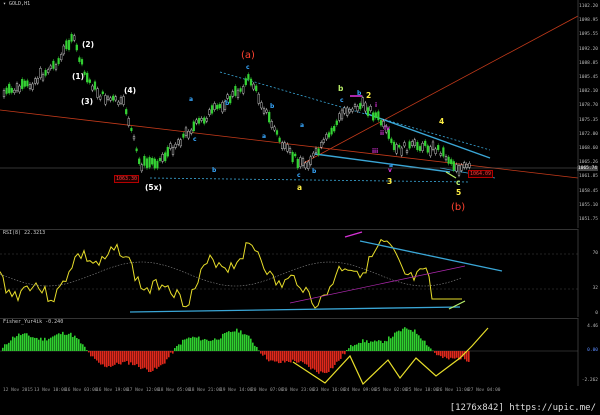 This screenshot has height=415, width=600. What do you see at coordinates (236, 390) in the screenshot?
I see `time-axis-label: 19 Nov 14:00` at bounding box center [236, 390].